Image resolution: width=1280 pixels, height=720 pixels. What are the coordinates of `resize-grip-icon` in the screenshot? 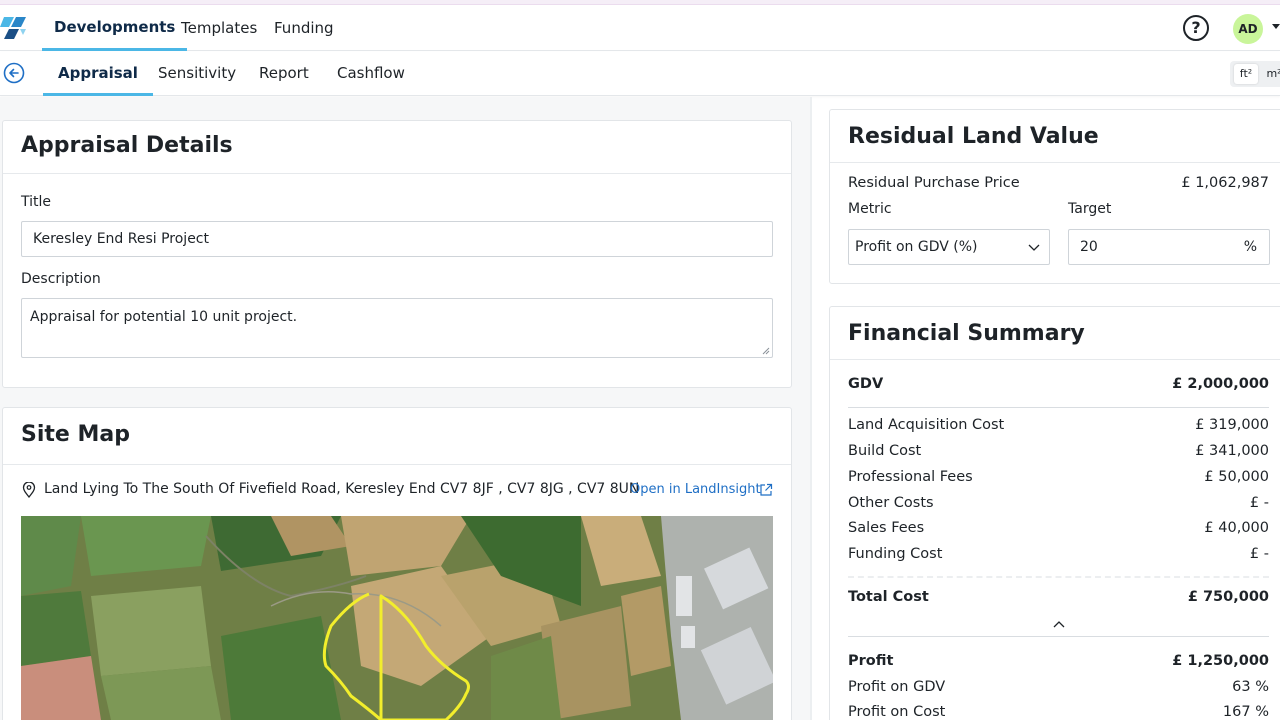 It's located at (766, 351).